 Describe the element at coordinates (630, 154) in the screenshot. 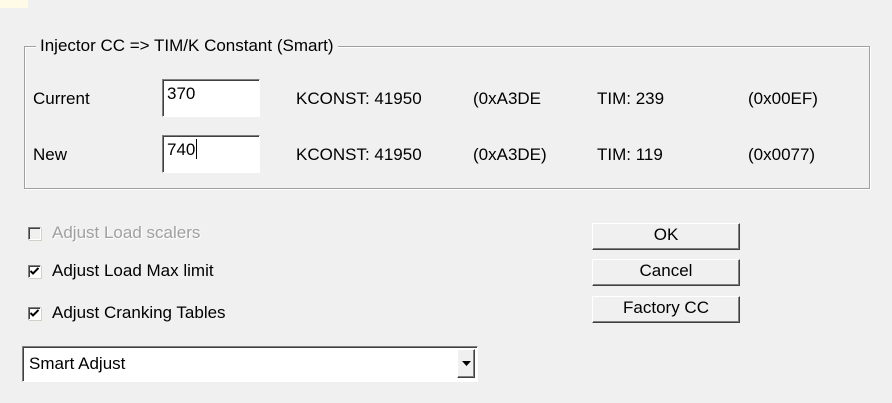

I see `new-tim: TIM: 119` at that location.